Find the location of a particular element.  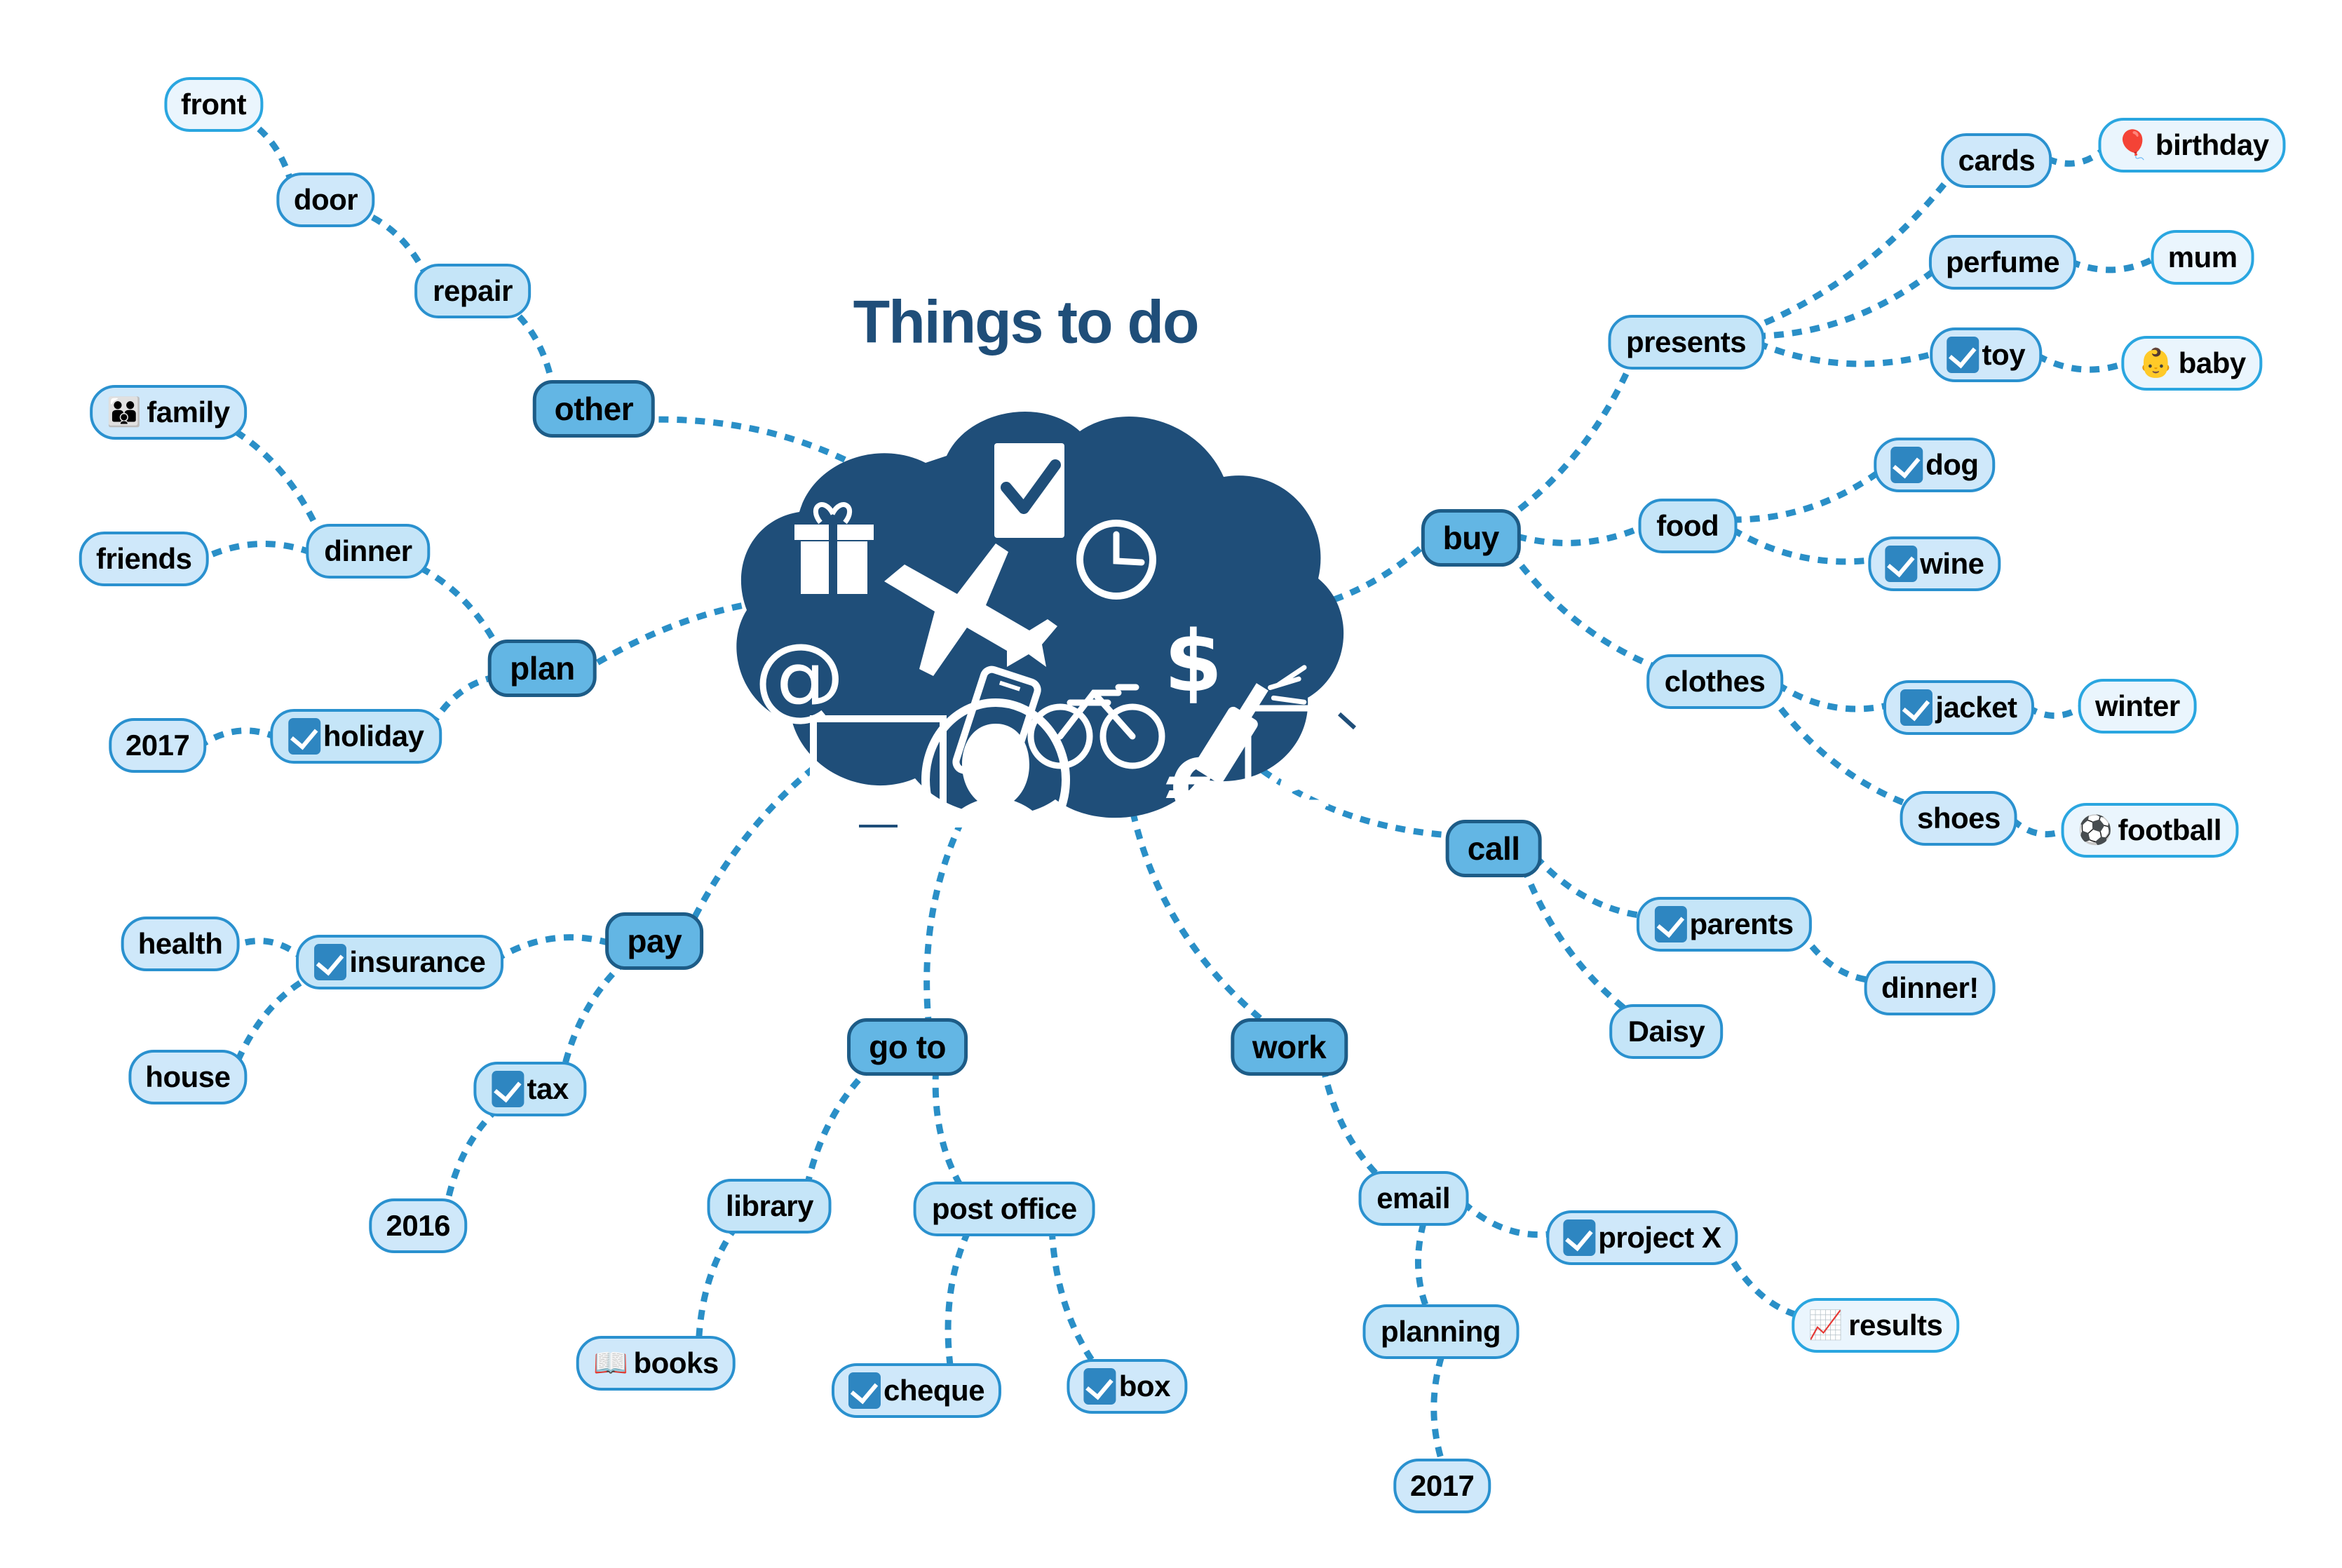

connector-postoffice-to-box is located at coordinates (1073, 1298).